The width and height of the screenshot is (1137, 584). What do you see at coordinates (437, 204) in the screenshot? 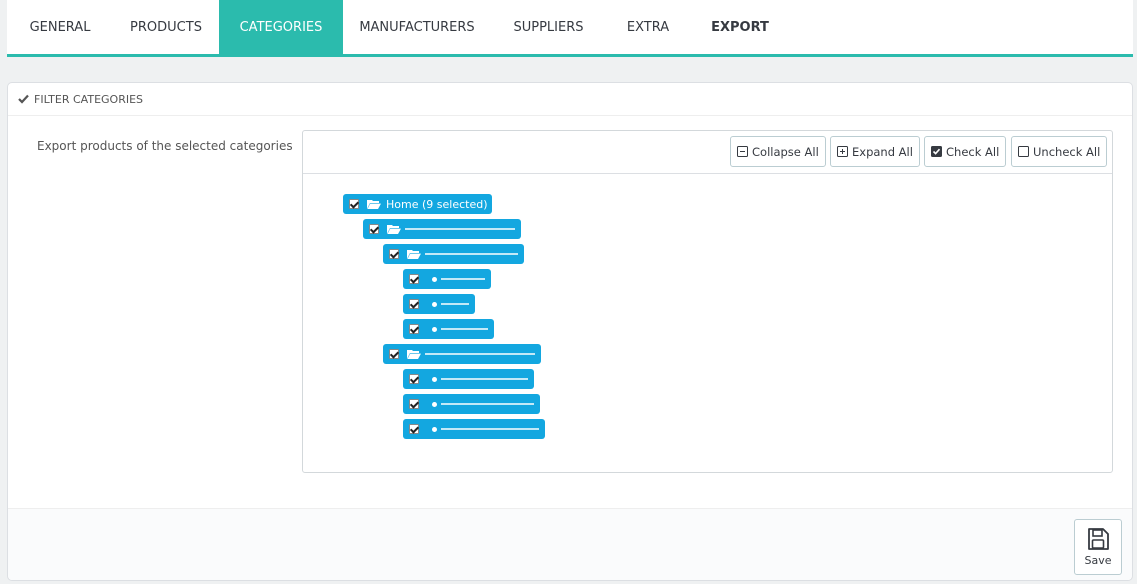
I see `node-label-home: Home (9 selected)` at bounding box center [437, 204].